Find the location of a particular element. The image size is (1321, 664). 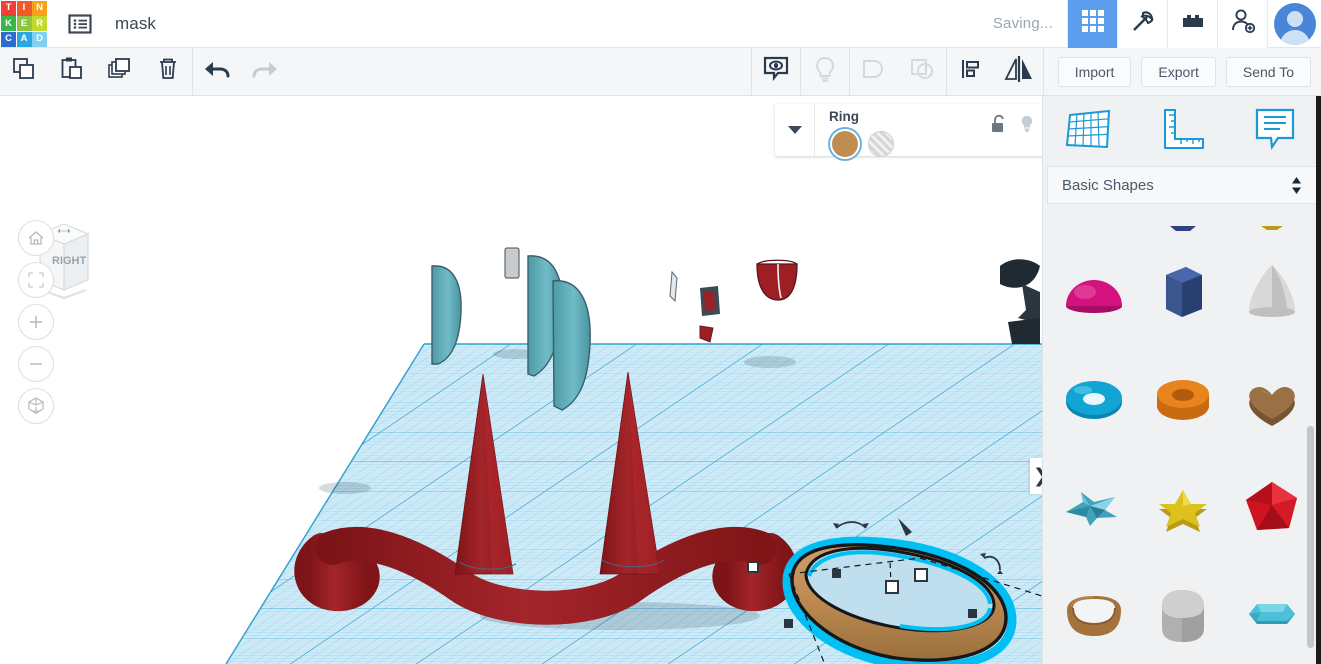

duplicate-button is located at coordinates (120, 71).